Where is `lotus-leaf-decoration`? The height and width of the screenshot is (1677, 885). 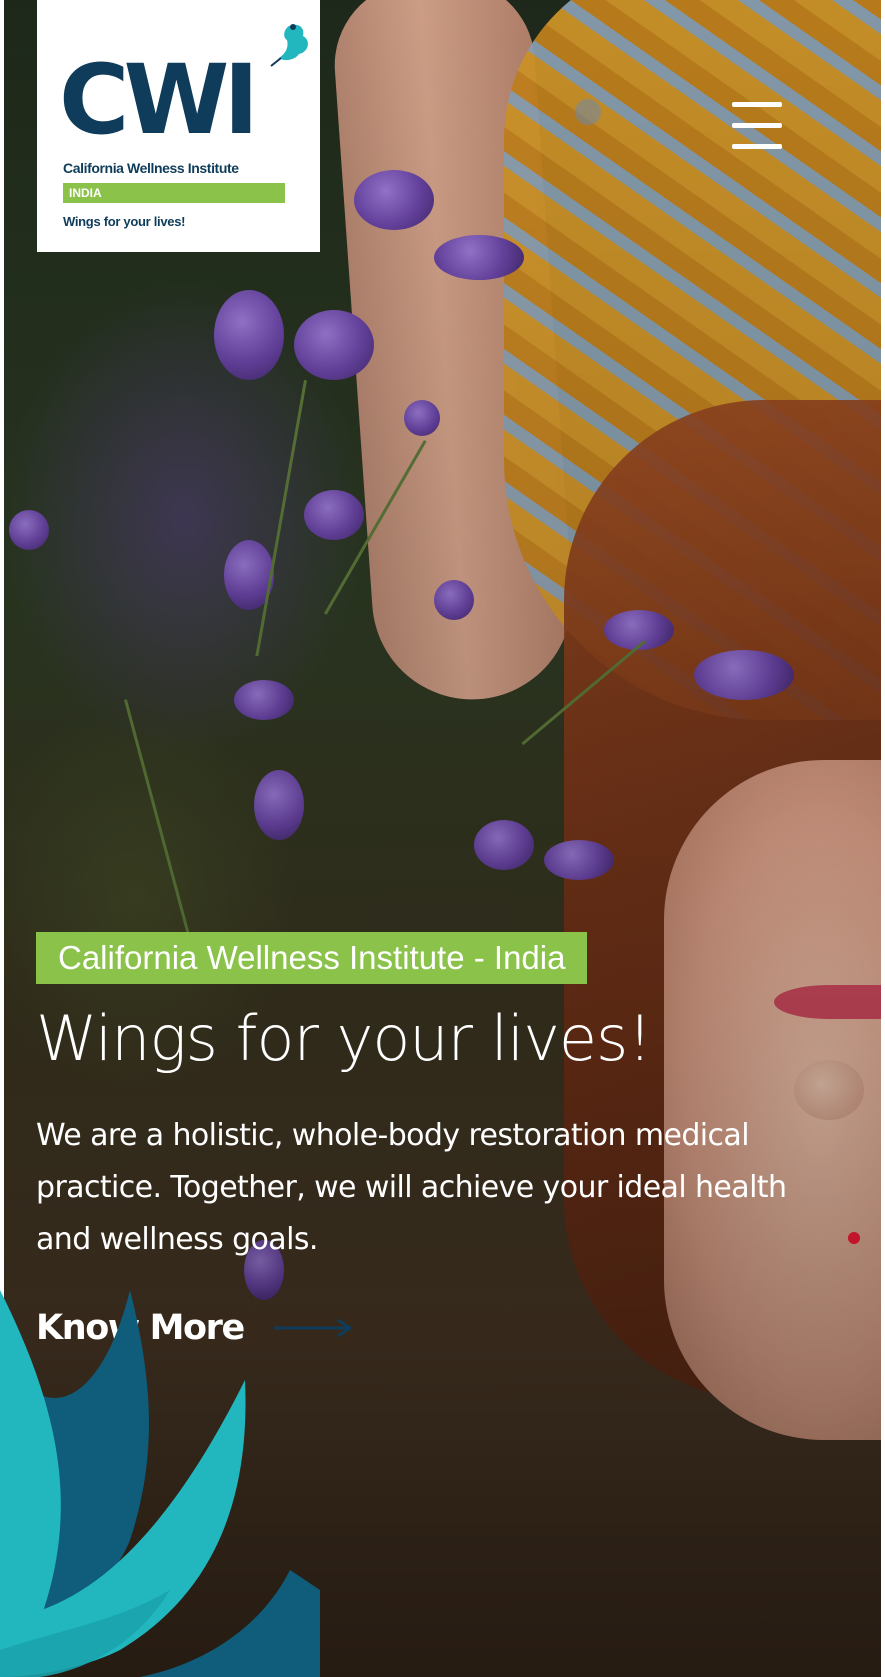 lotus-leaf-decoration is located at coordinates (160, 1483).